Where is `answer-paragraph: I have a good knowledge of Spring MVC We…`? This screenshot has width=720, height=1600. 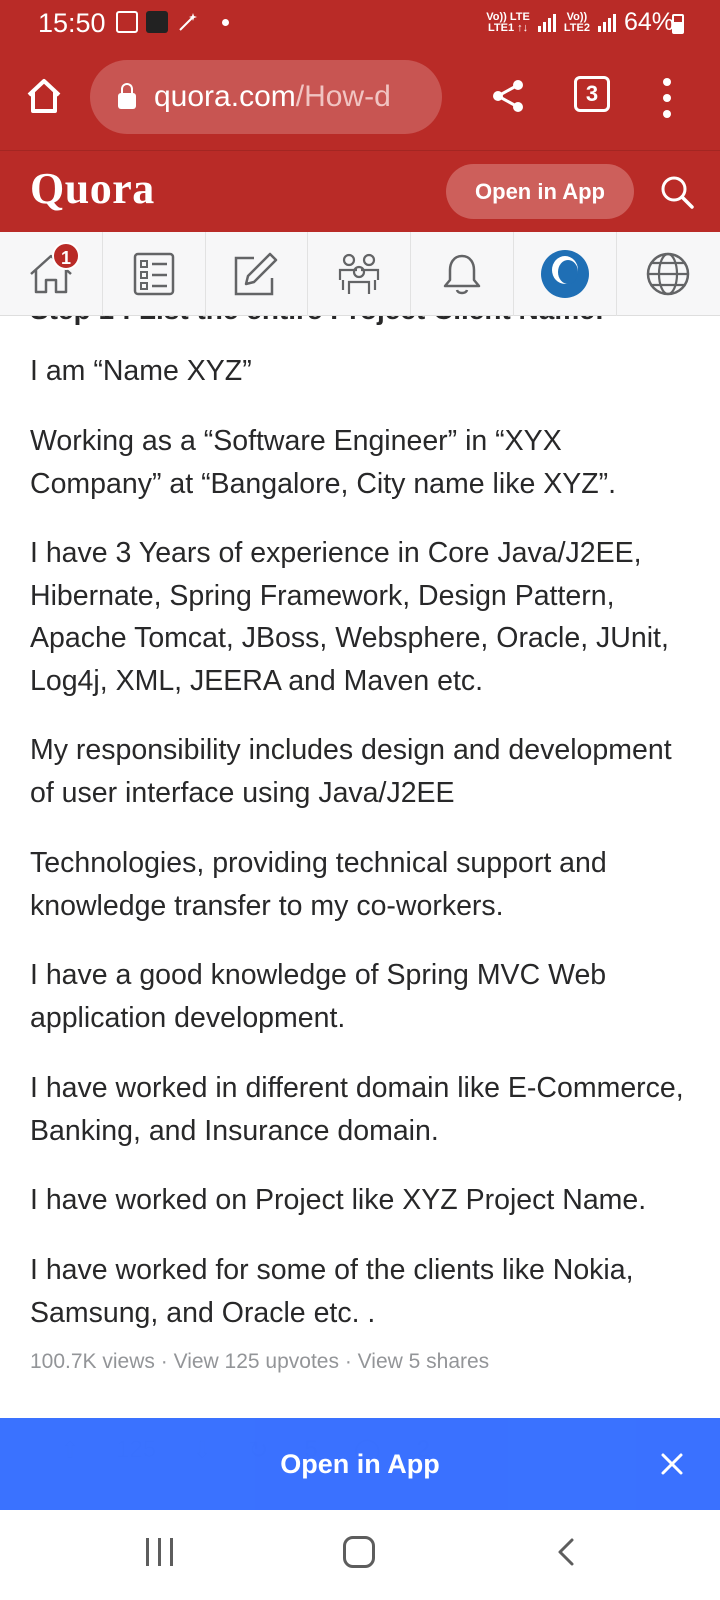 answer-paragraph: I have a good knowledge of Spring MVC We… is located at coordinates (318, 996).